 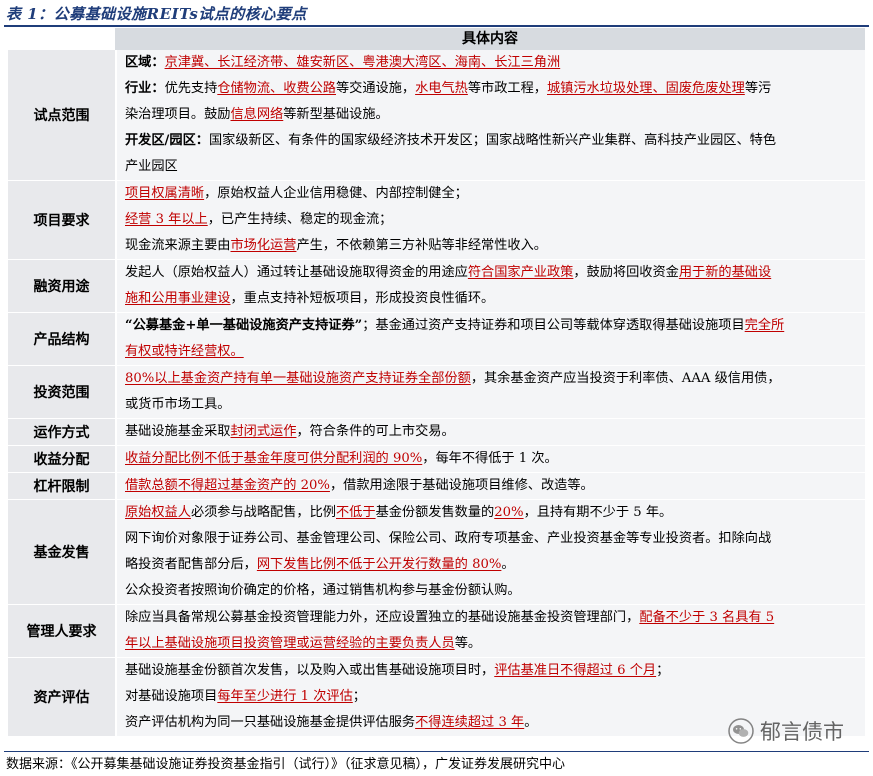 What do you see at coordinates (520, 272) in the screenshot?
I see `highlighted-text: 符合国家产业政策` at bounding box center [520, 272].